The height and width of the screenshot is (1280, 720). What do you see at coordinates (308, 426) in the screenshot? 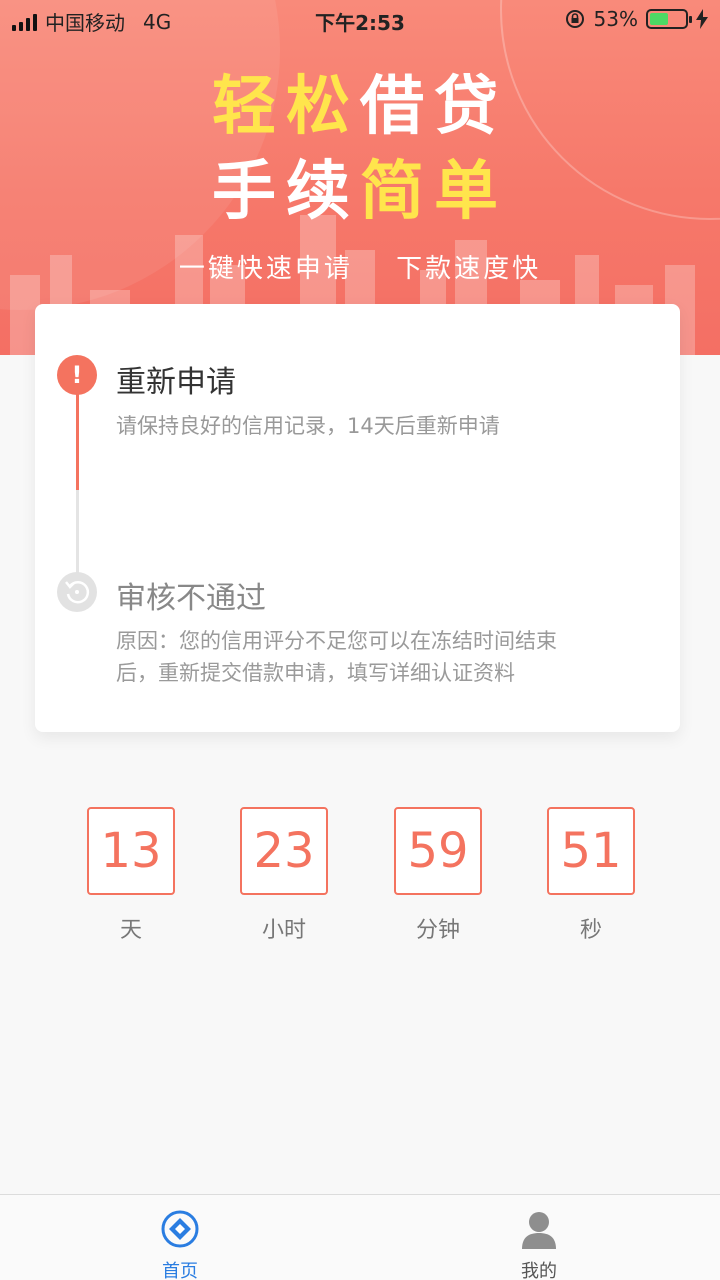
I see `step-desc-reapply: 请保持良好的信用记录，14天后重新申请` at bounding box center [308, 426].